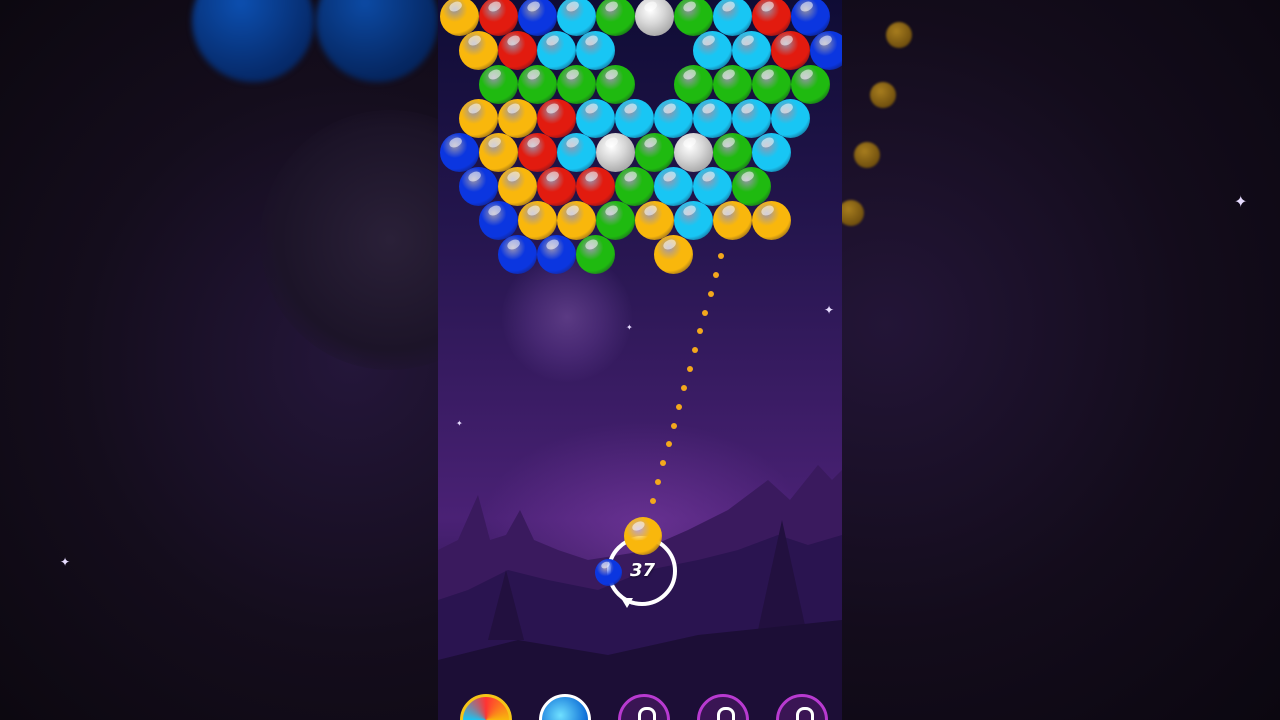  Describe the element at coordinates (643, 570) in the screenshot. I see `shots-remaining-count: 37` at that location.